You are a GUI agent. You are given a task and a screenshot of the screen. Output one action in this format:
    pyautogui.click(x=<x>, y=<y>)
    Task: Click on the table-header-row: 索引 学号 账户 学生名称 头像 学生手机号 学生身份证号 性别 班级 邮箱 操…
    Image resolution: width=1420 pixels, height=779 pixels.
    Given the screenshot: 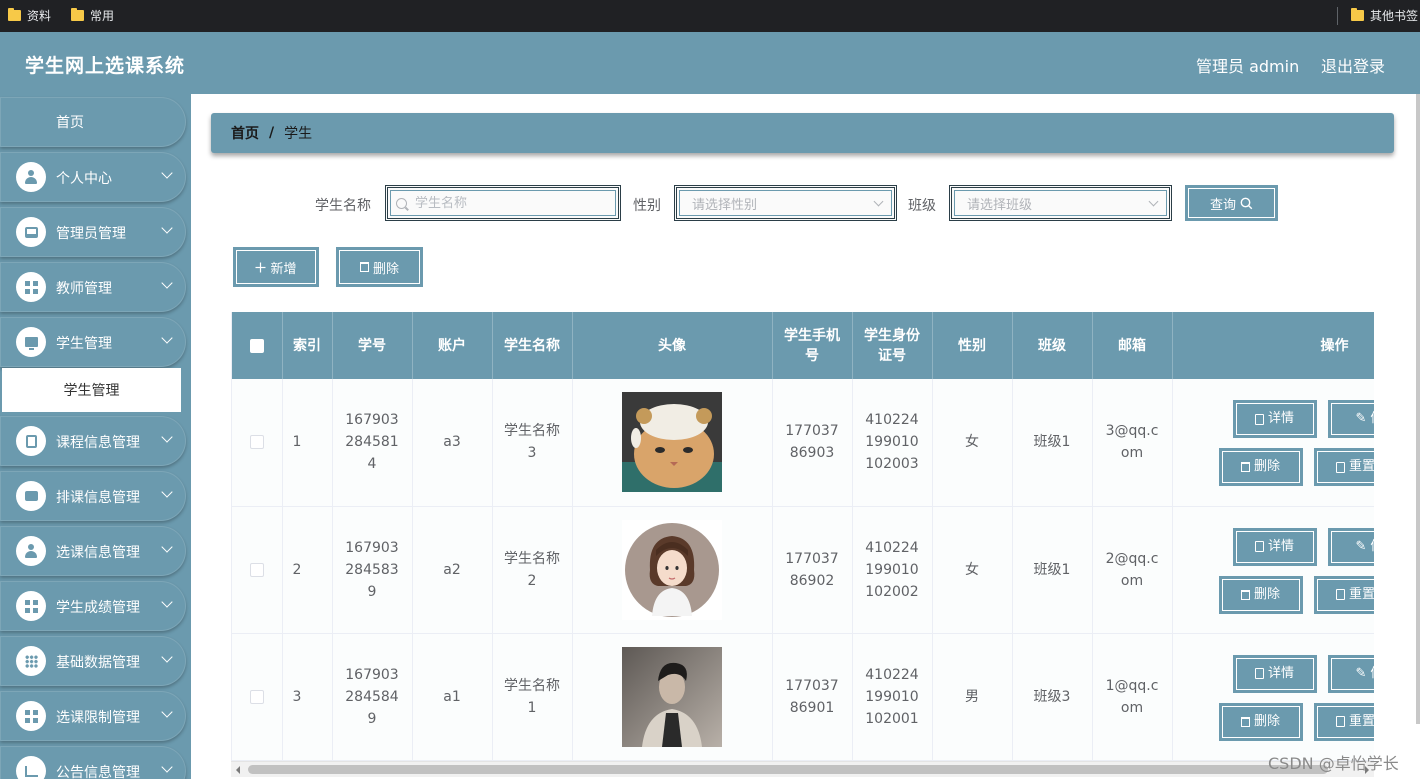 What is the action you would take?
    pyautogui.click(x=803, y=345)
    